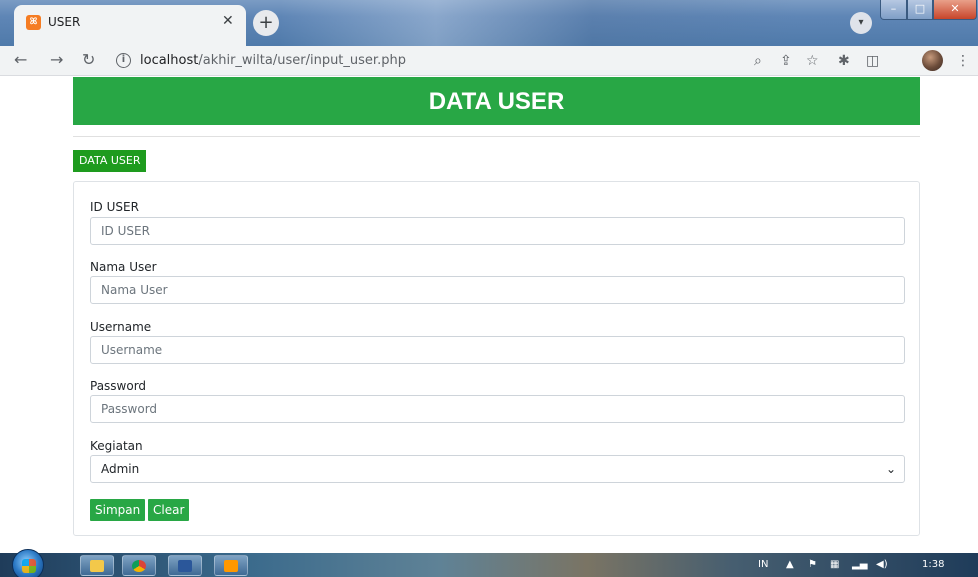  I want to click on zoom-icon: ⌕, so click(758, 61).